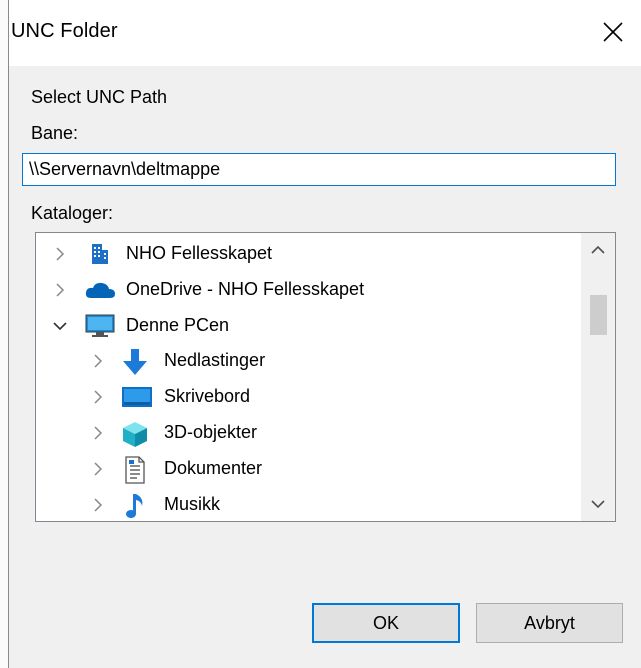 This screenshot has height=668, width=641. What do you see at coordinates (192, 504) in the screenshot?
I see `tree-item-label: Musikk` at bounding box center [192, 504].